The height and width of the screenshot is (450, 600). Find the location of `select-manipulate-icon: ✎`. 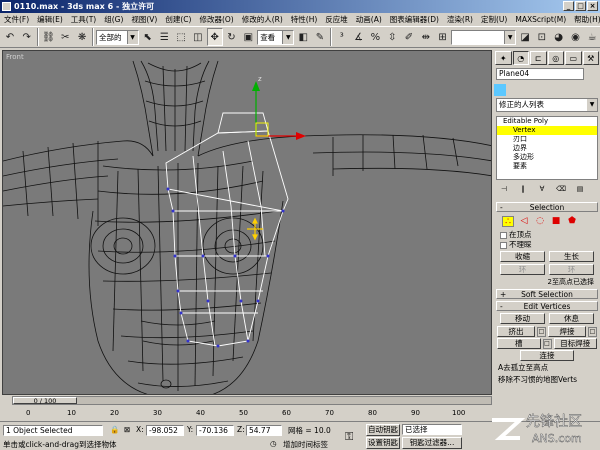

select-manipulate-icon: ✎ is located at coordinates (320, 37).